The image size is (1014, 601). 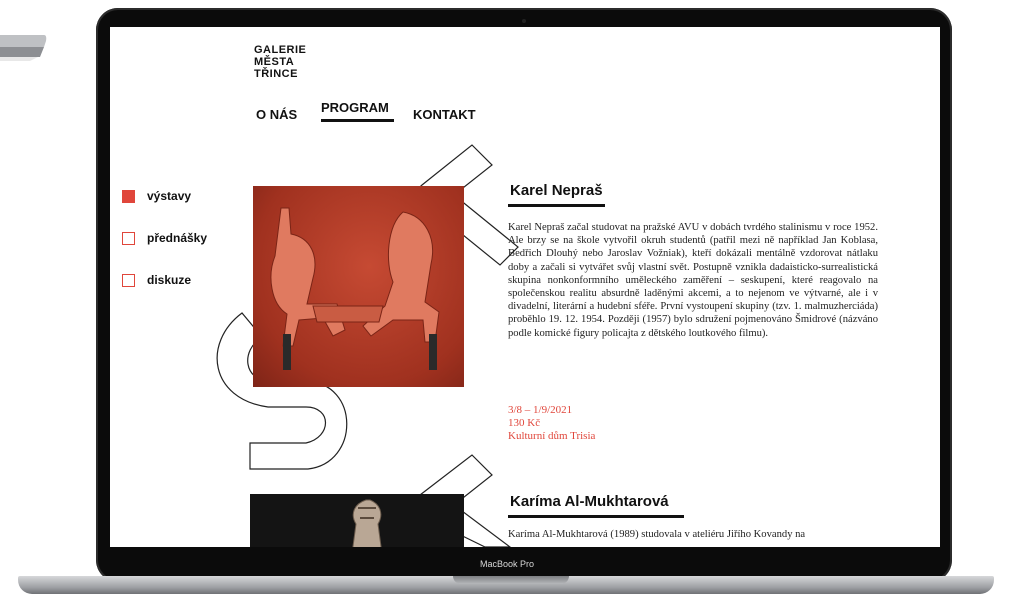 I want to click on filter-prednasky: přednášky, so click(x=164, y=238).